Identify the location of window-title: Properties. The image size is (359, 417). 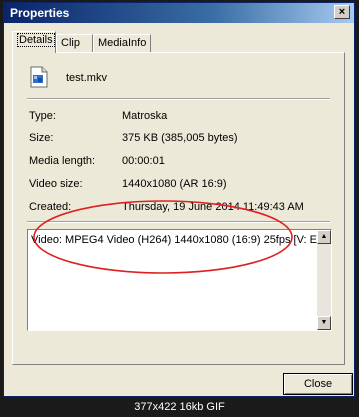
(40, 13).